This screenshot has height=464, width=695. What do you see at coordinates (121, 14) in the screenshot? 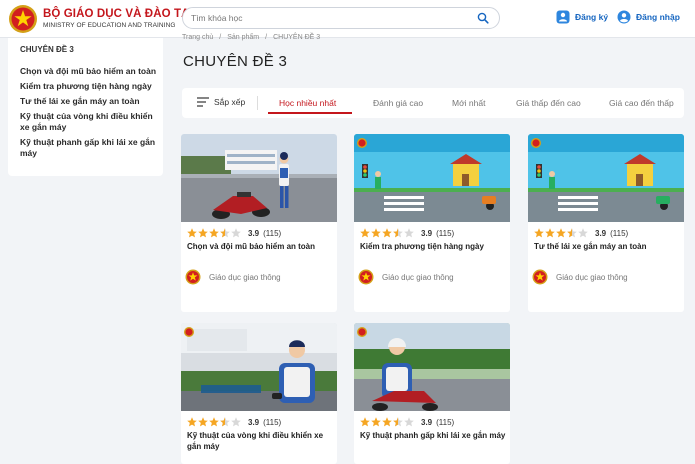
I see `brand-title: BỘ GIÁO DỤC VÀ ĐÀO TẠO` at bounding box center [121, 14].